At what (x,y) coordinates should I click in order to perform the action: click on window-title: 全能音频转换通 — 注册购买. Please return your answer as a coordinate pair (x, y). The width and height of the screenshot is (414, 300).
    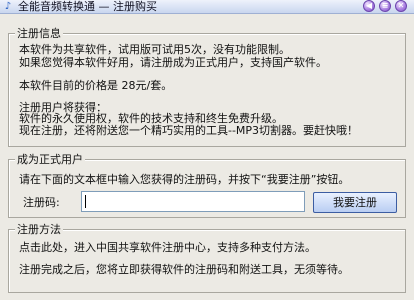
    Looking at the image, I should click on (87, 6).